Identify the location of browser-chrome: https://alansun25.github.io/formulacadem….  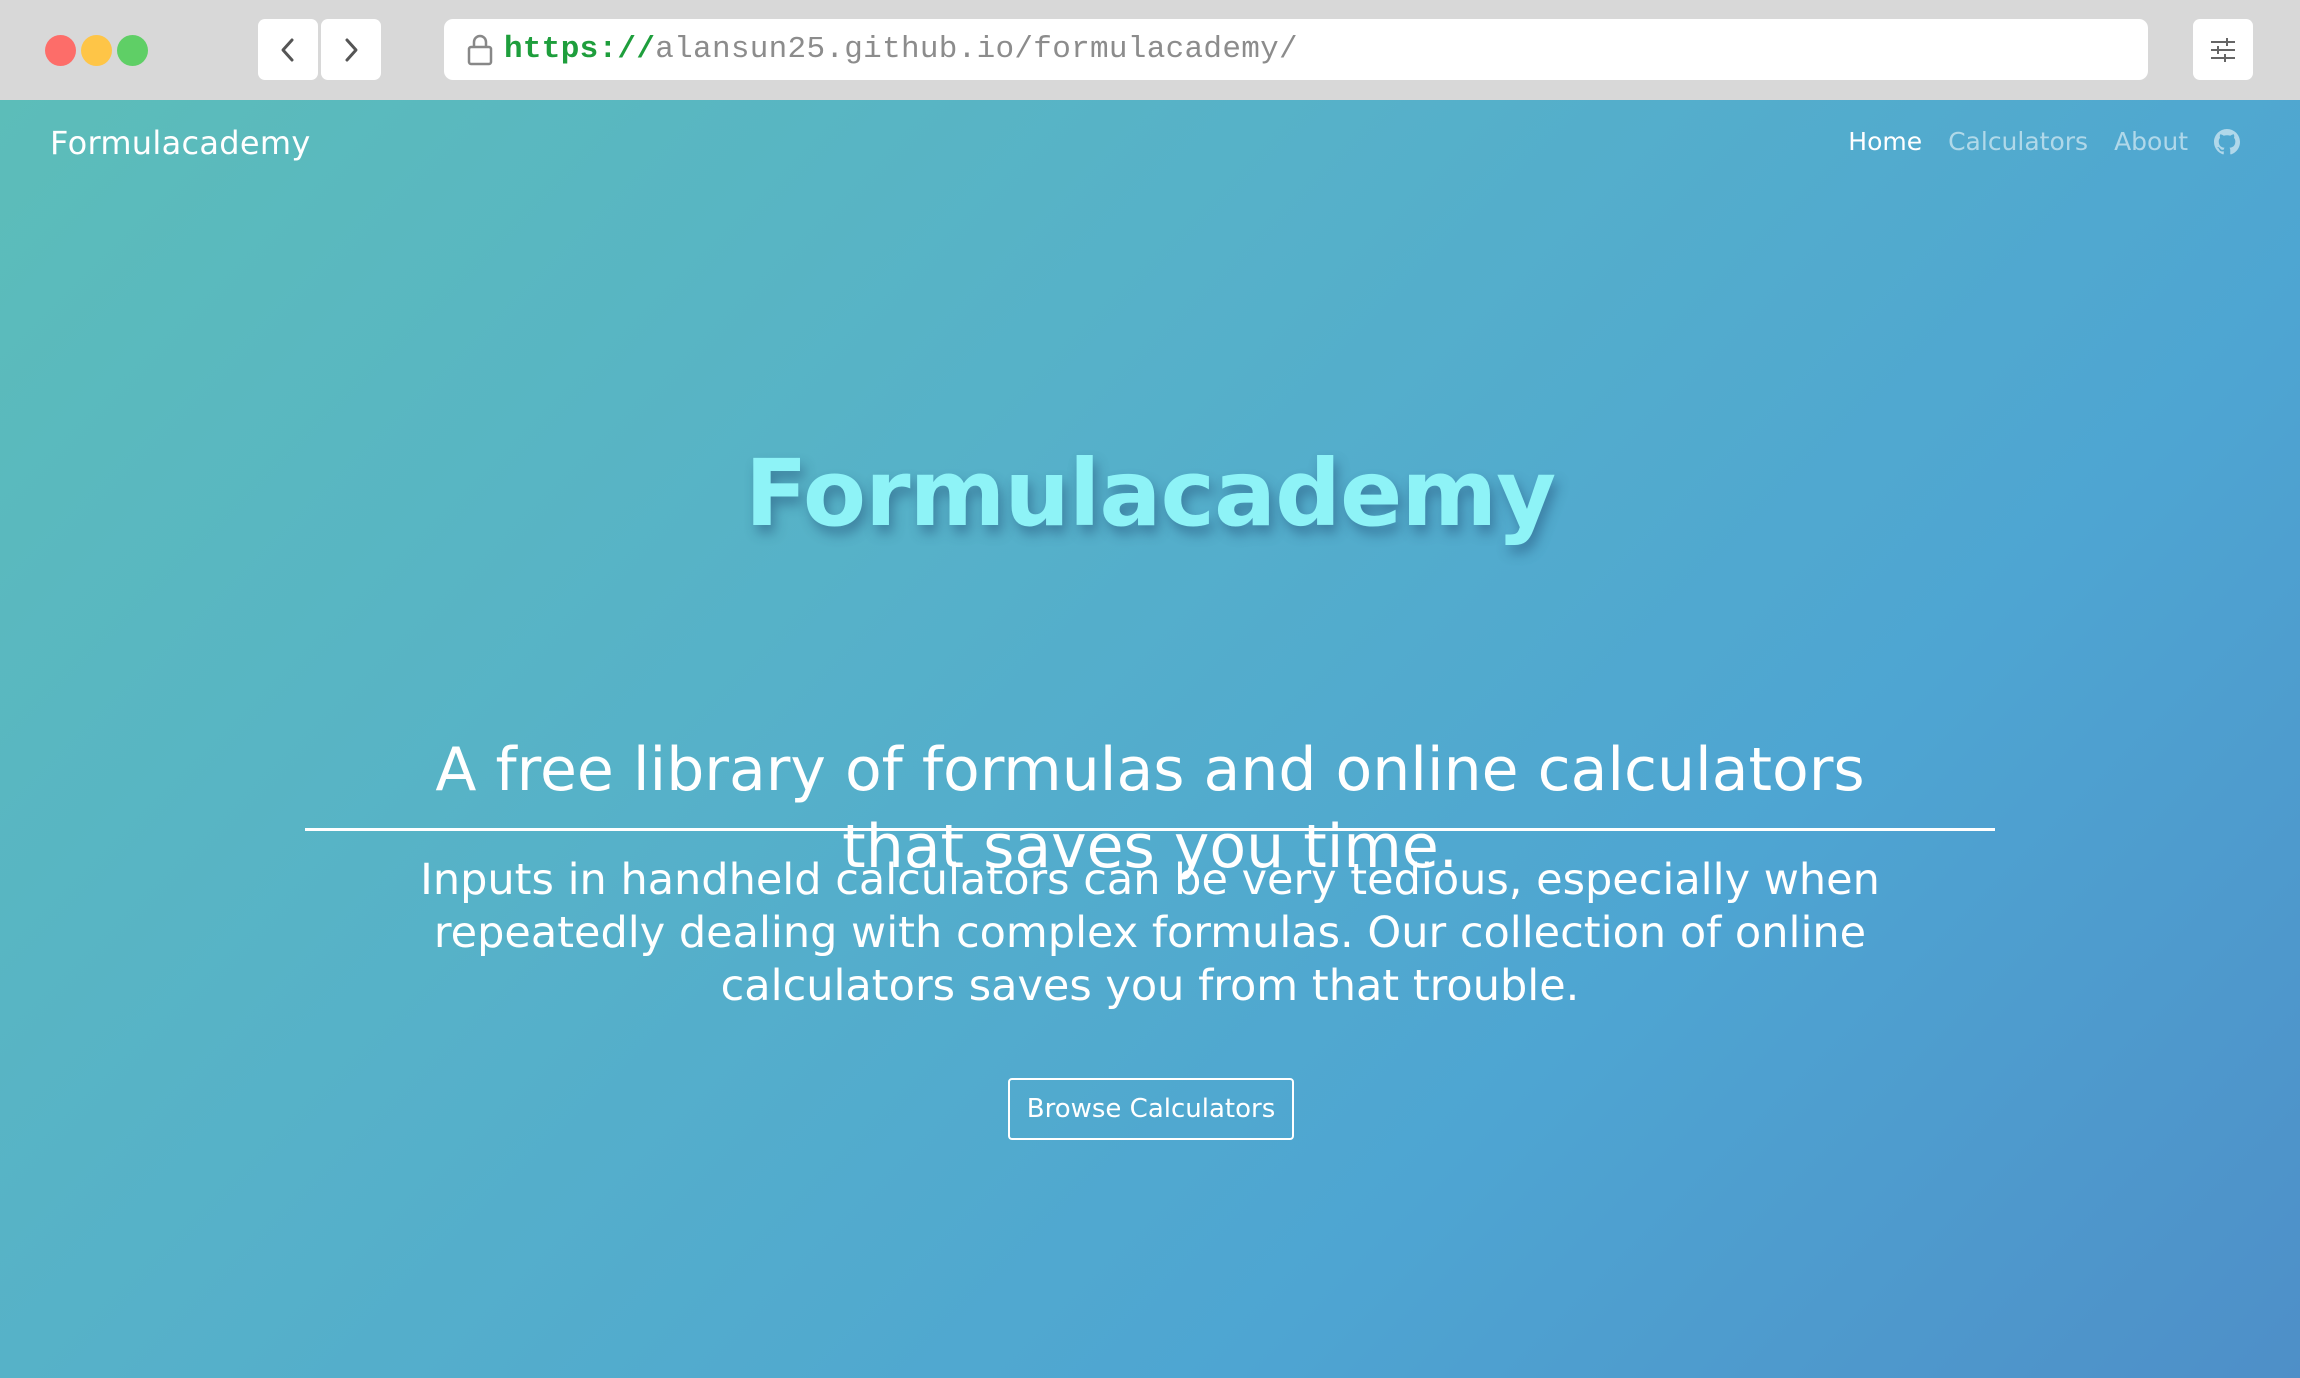
(1150, 50).